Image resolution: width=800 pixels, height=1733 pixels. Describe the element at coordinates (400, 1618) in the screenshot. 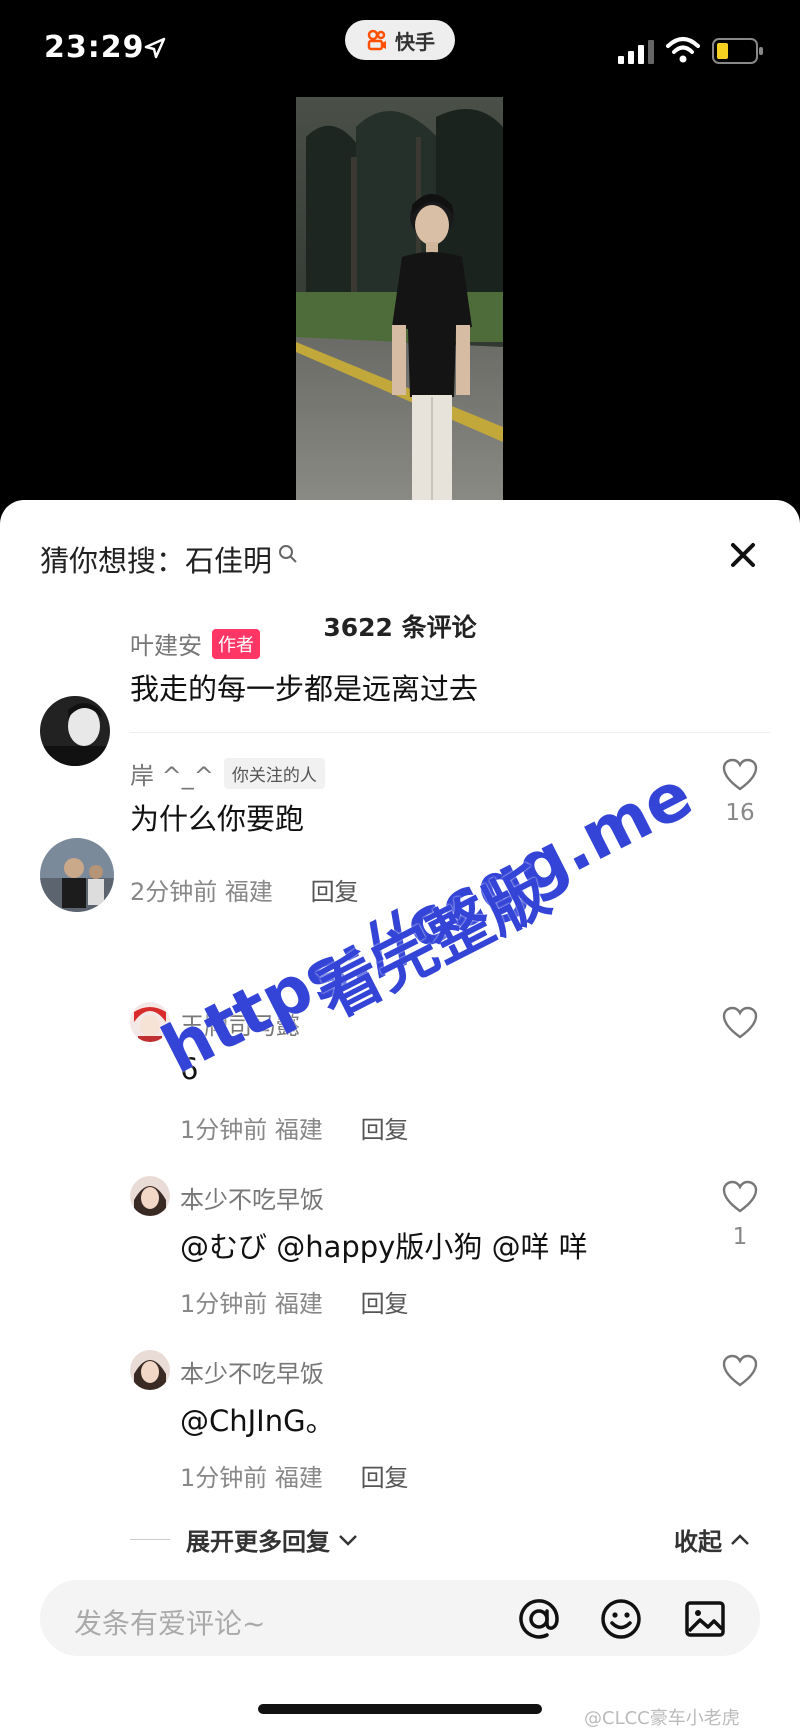

I see `comment-input-bar: 发条有爱评论~` at that location.